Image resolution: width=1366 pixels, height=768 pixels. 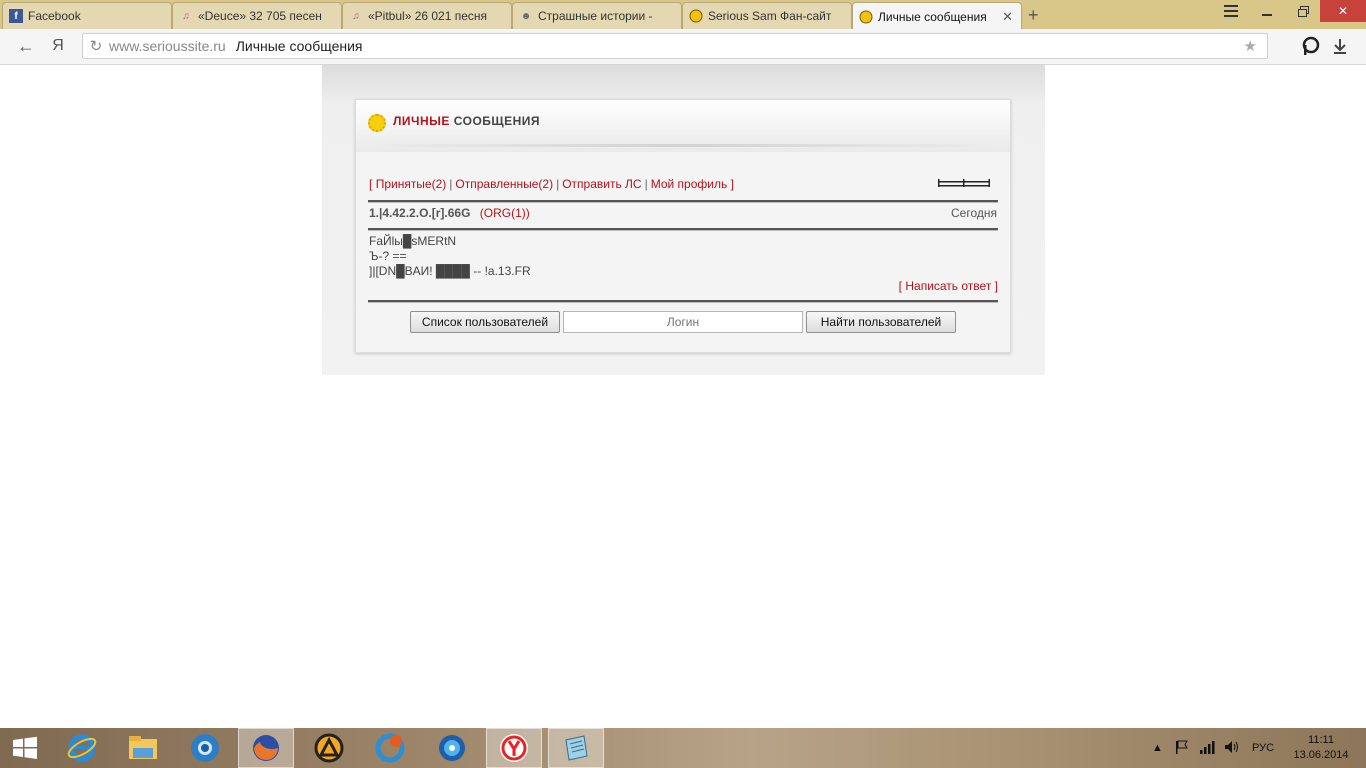 What do you see at coordinates (576, 748) in the screenshot?
I see `notepad-icon` at bounding box center [576, 748].